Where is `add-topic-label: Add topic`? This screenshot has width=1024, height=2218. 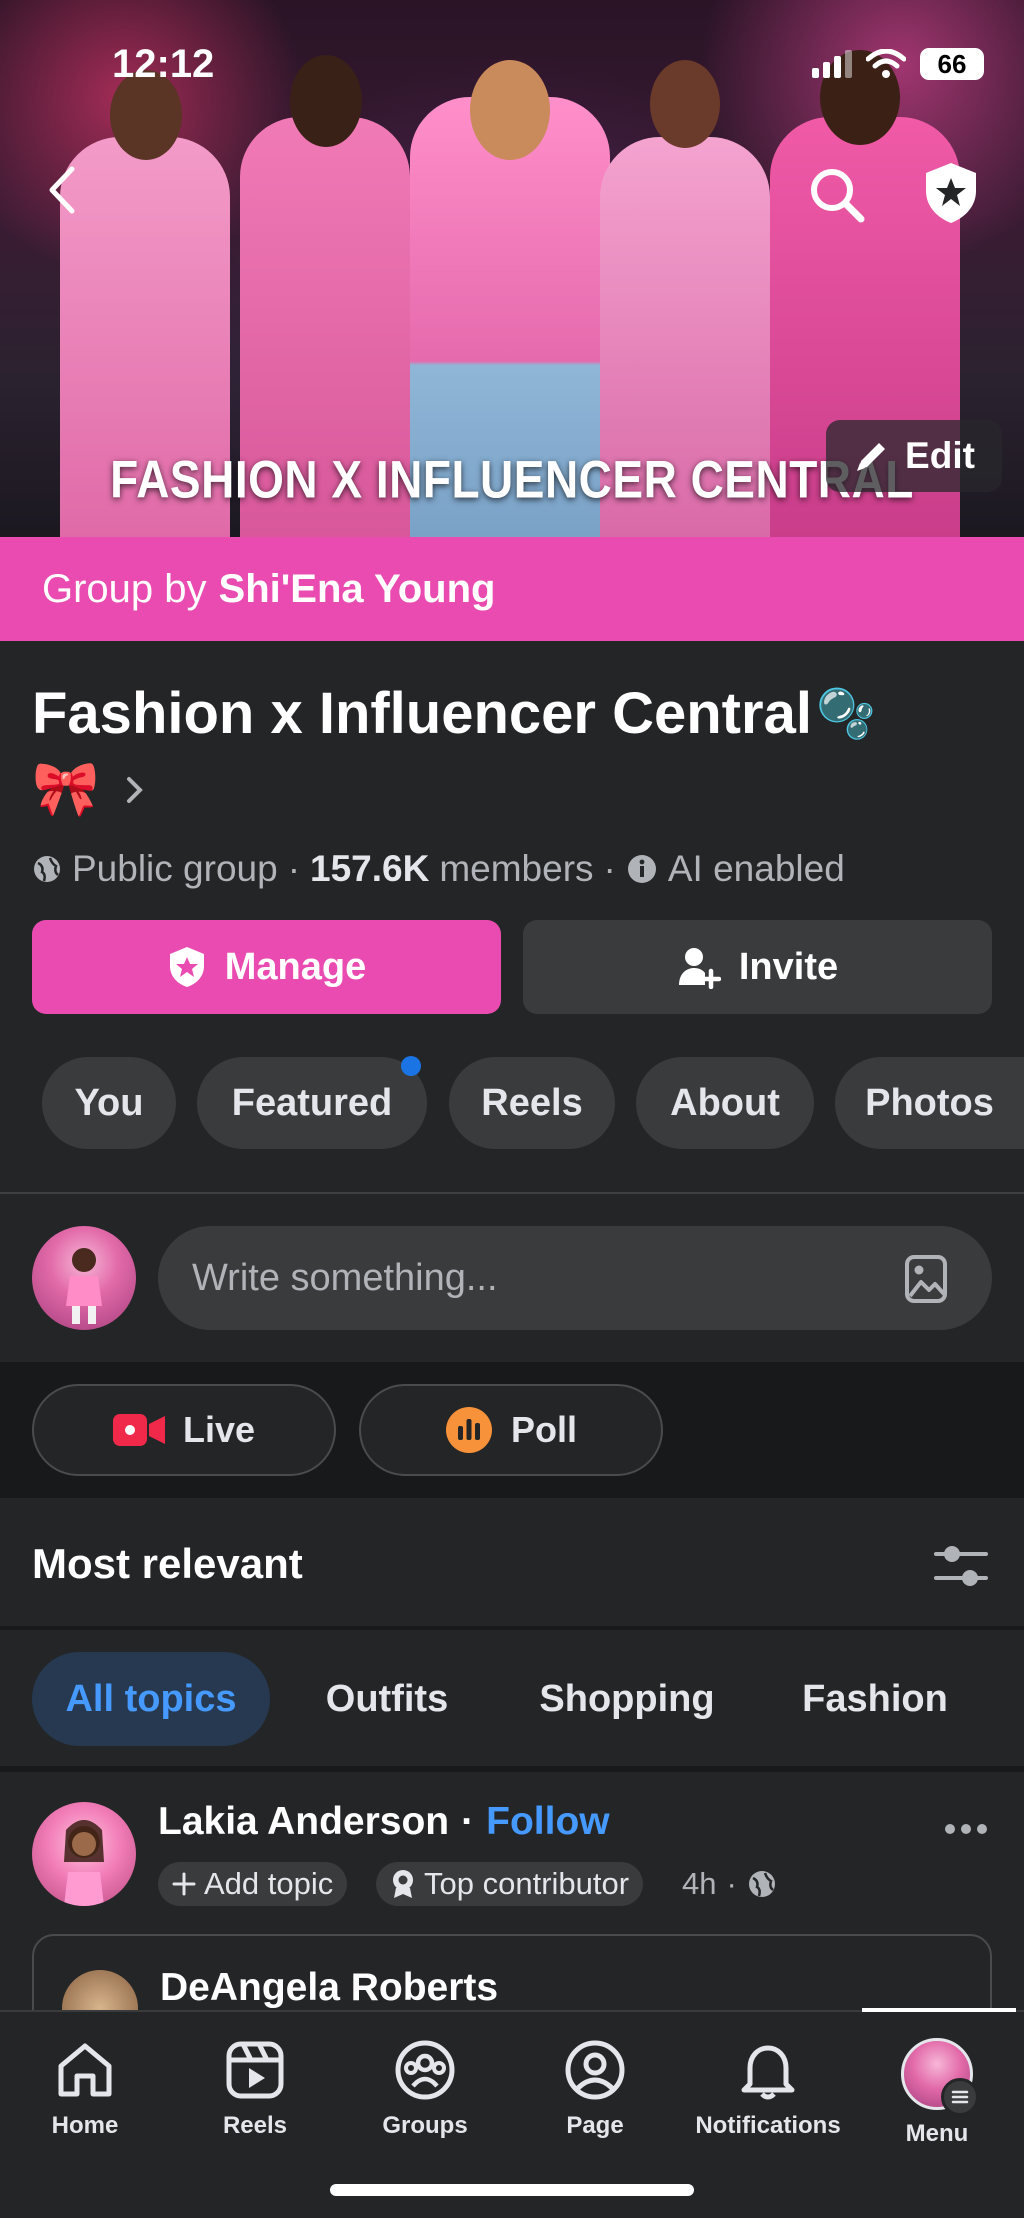
add-topic-label: Add topic is located at coordinates (269, 1883).